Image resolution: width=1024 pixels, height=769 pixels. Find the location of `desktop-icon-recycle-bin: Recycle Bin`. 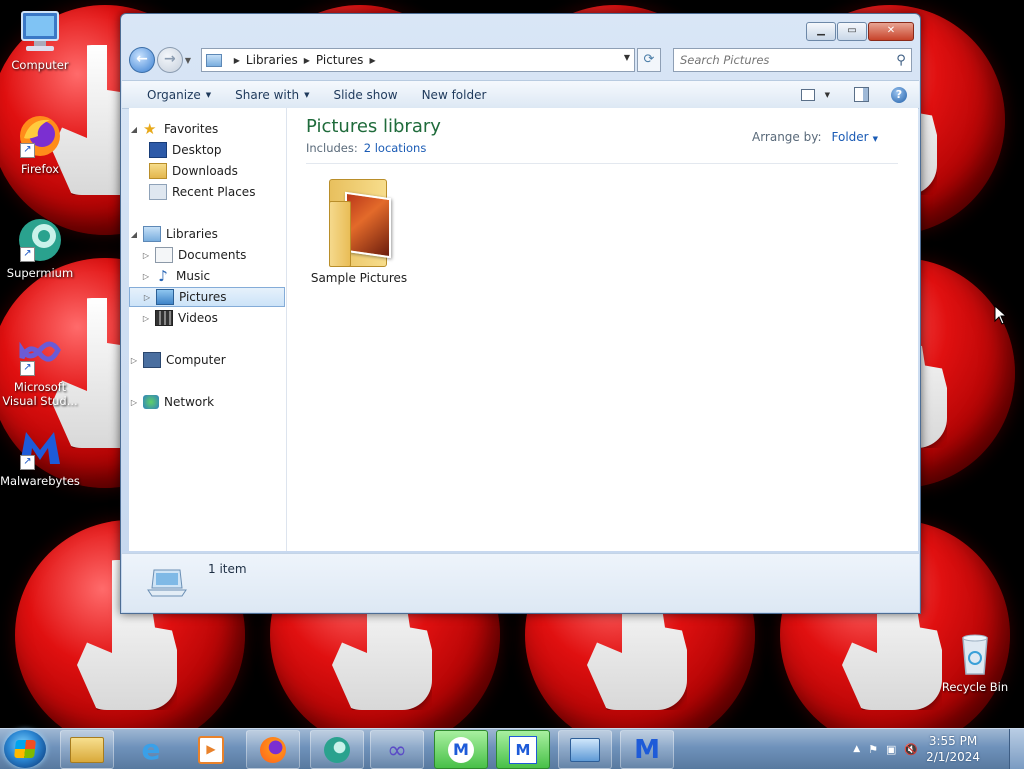

desktop-icon-recycle-bin: Recycle Bin is located at coordinates (975, 662).